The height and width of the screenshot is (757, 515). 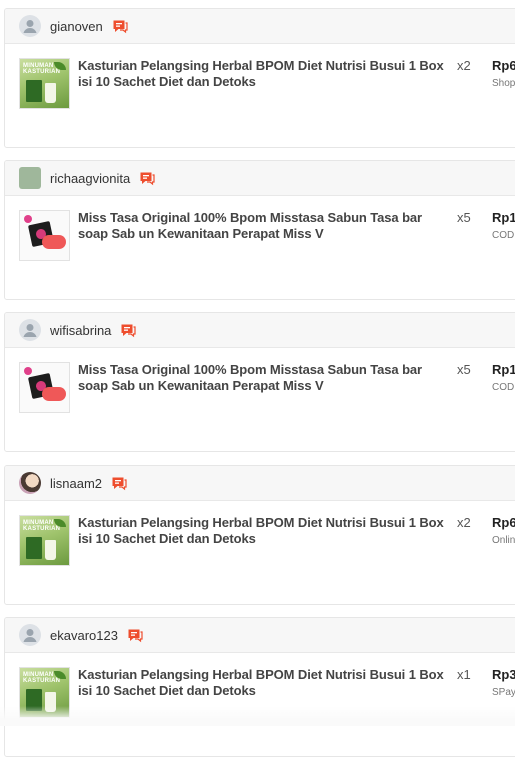 What do you see at coordinates (84, 635) in the screenshot?
I see `buyer-username: ekavaro123` at bounding box center [84, 635].